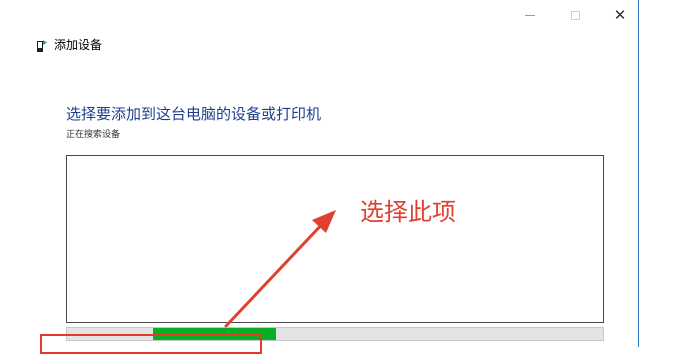  I want to click on close-button: ✕, so click(620, 15).